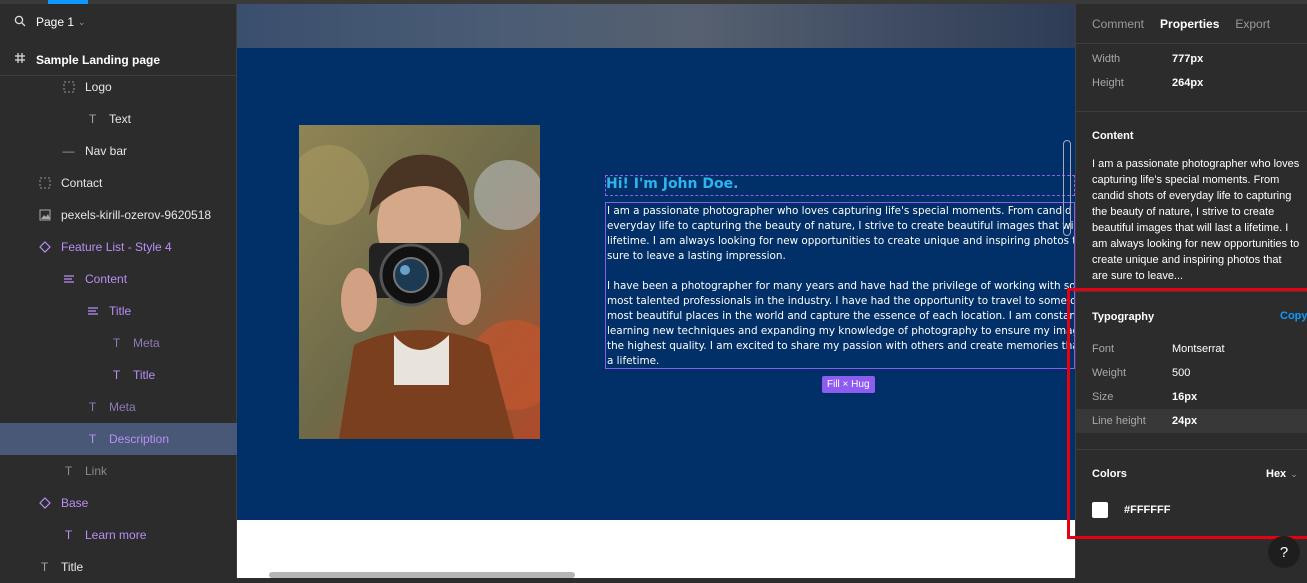  Describe the element at coordinates (55, 22) in the screenshot. I see `page-selector-label: Page 1` at that location.